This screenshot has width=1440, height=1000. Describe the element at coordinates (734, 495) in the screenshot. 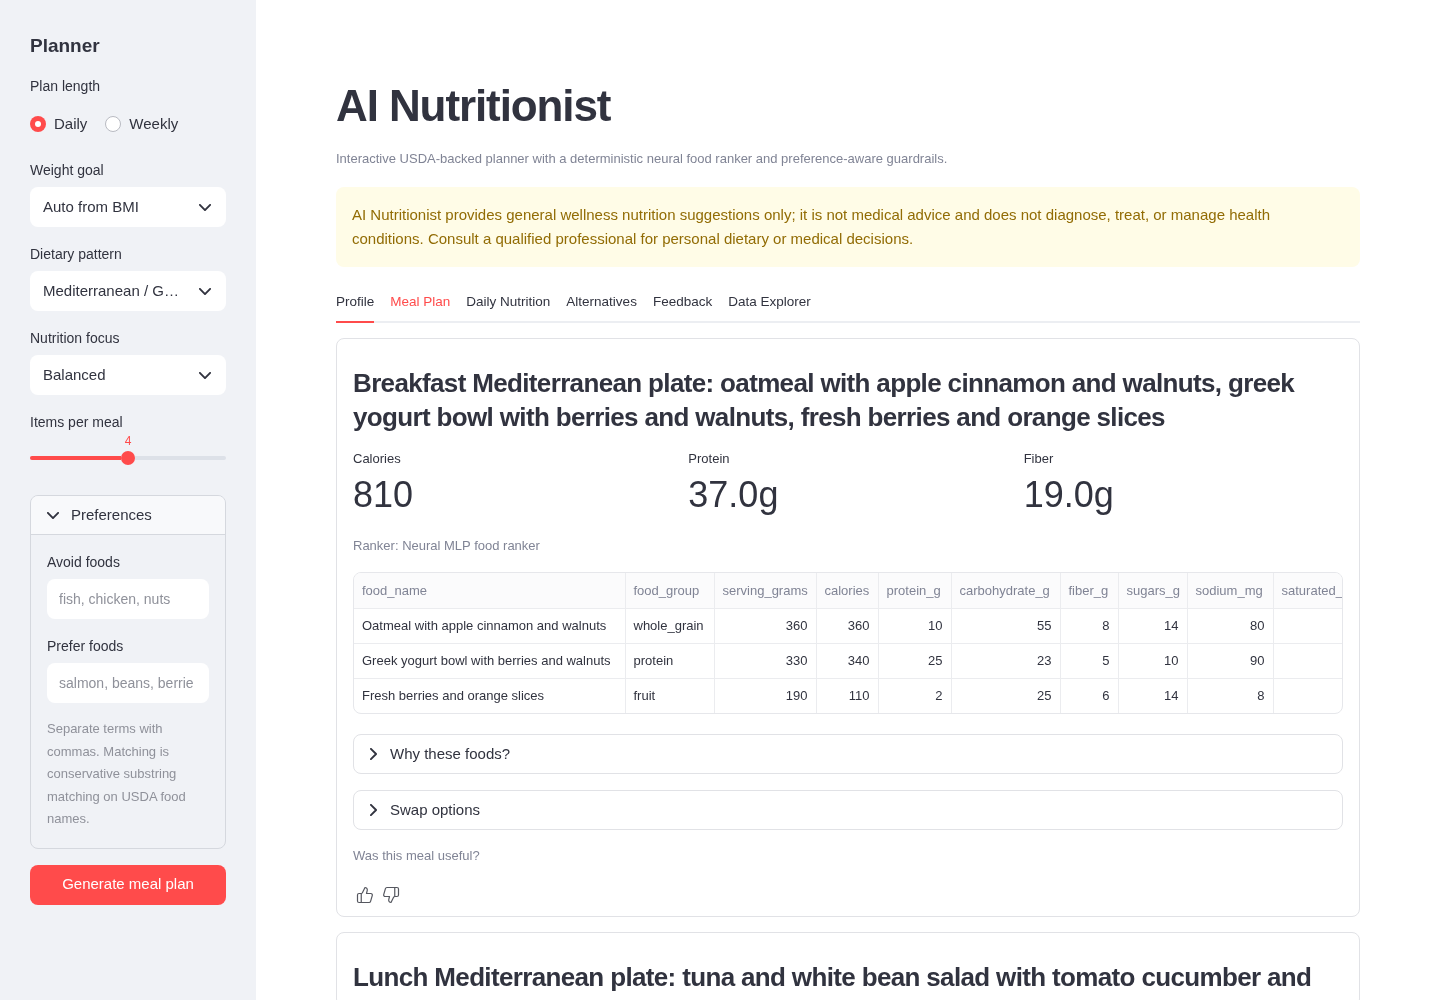

I see `metric-value: 37.0g` at that location.